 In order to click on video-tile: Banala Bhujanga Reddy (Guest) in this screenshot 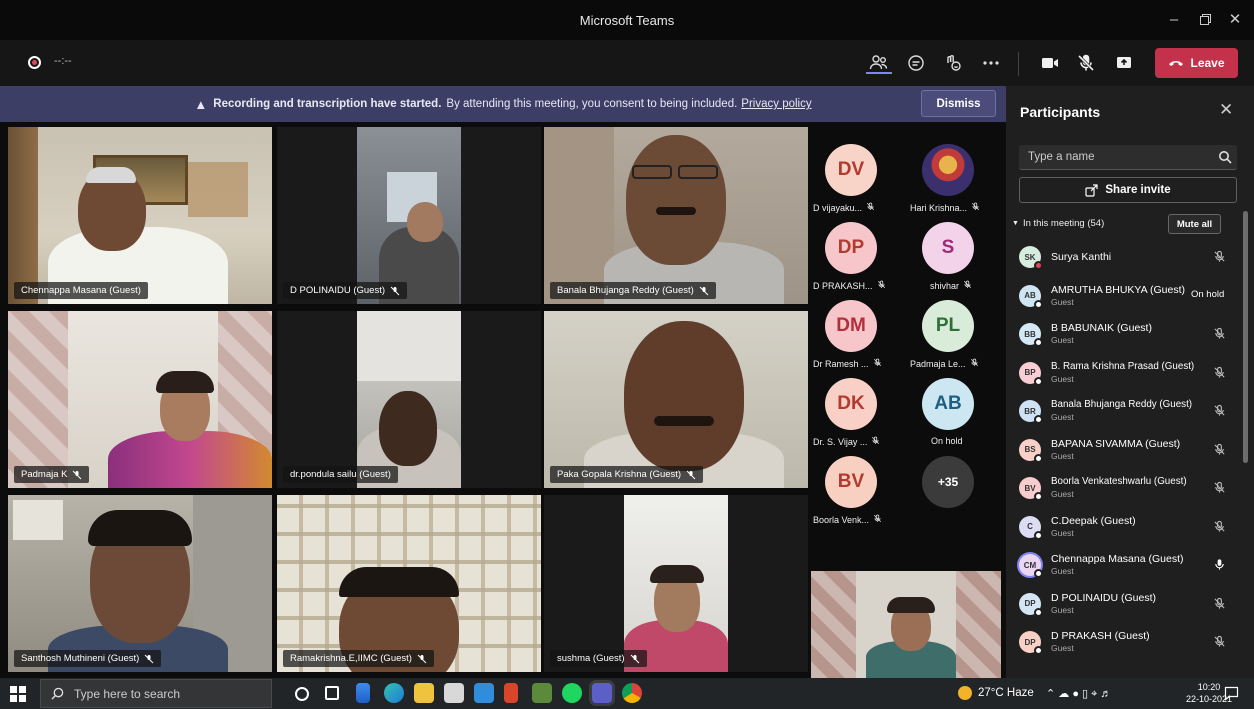, I will do `click(676, 215)`.